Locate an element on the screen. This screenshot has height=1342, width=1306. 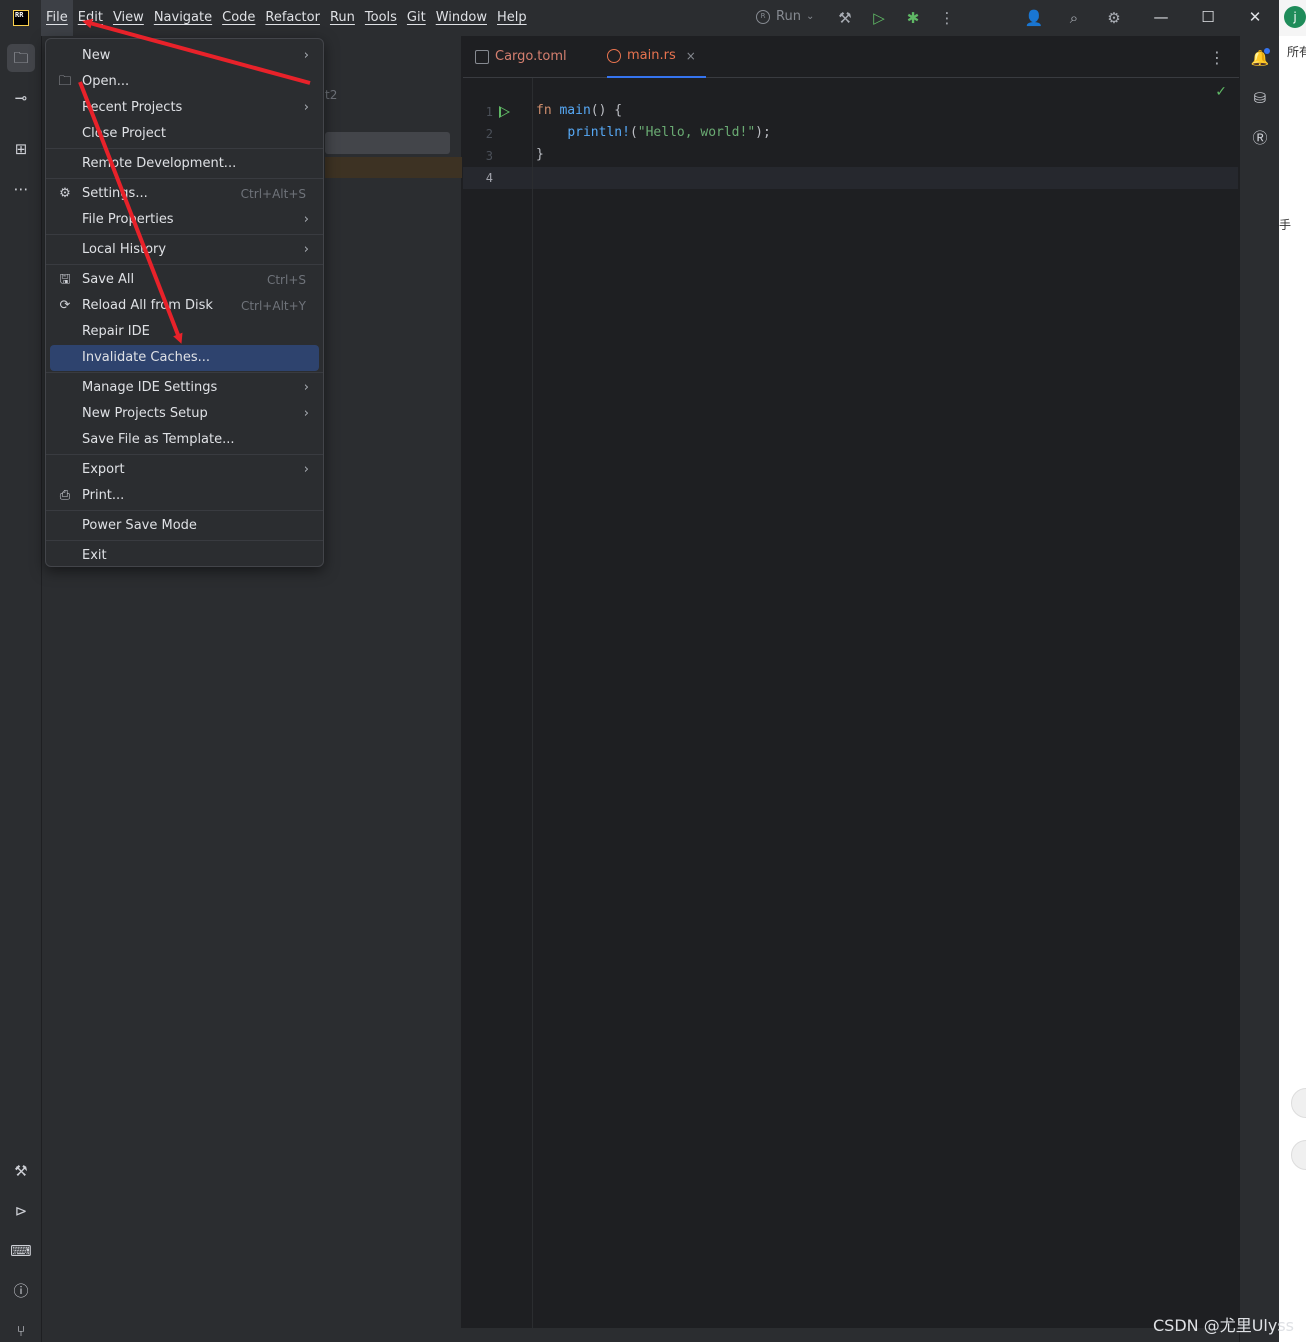
commit-tool-icon: ⊸ is located at coordinates (21, 98).